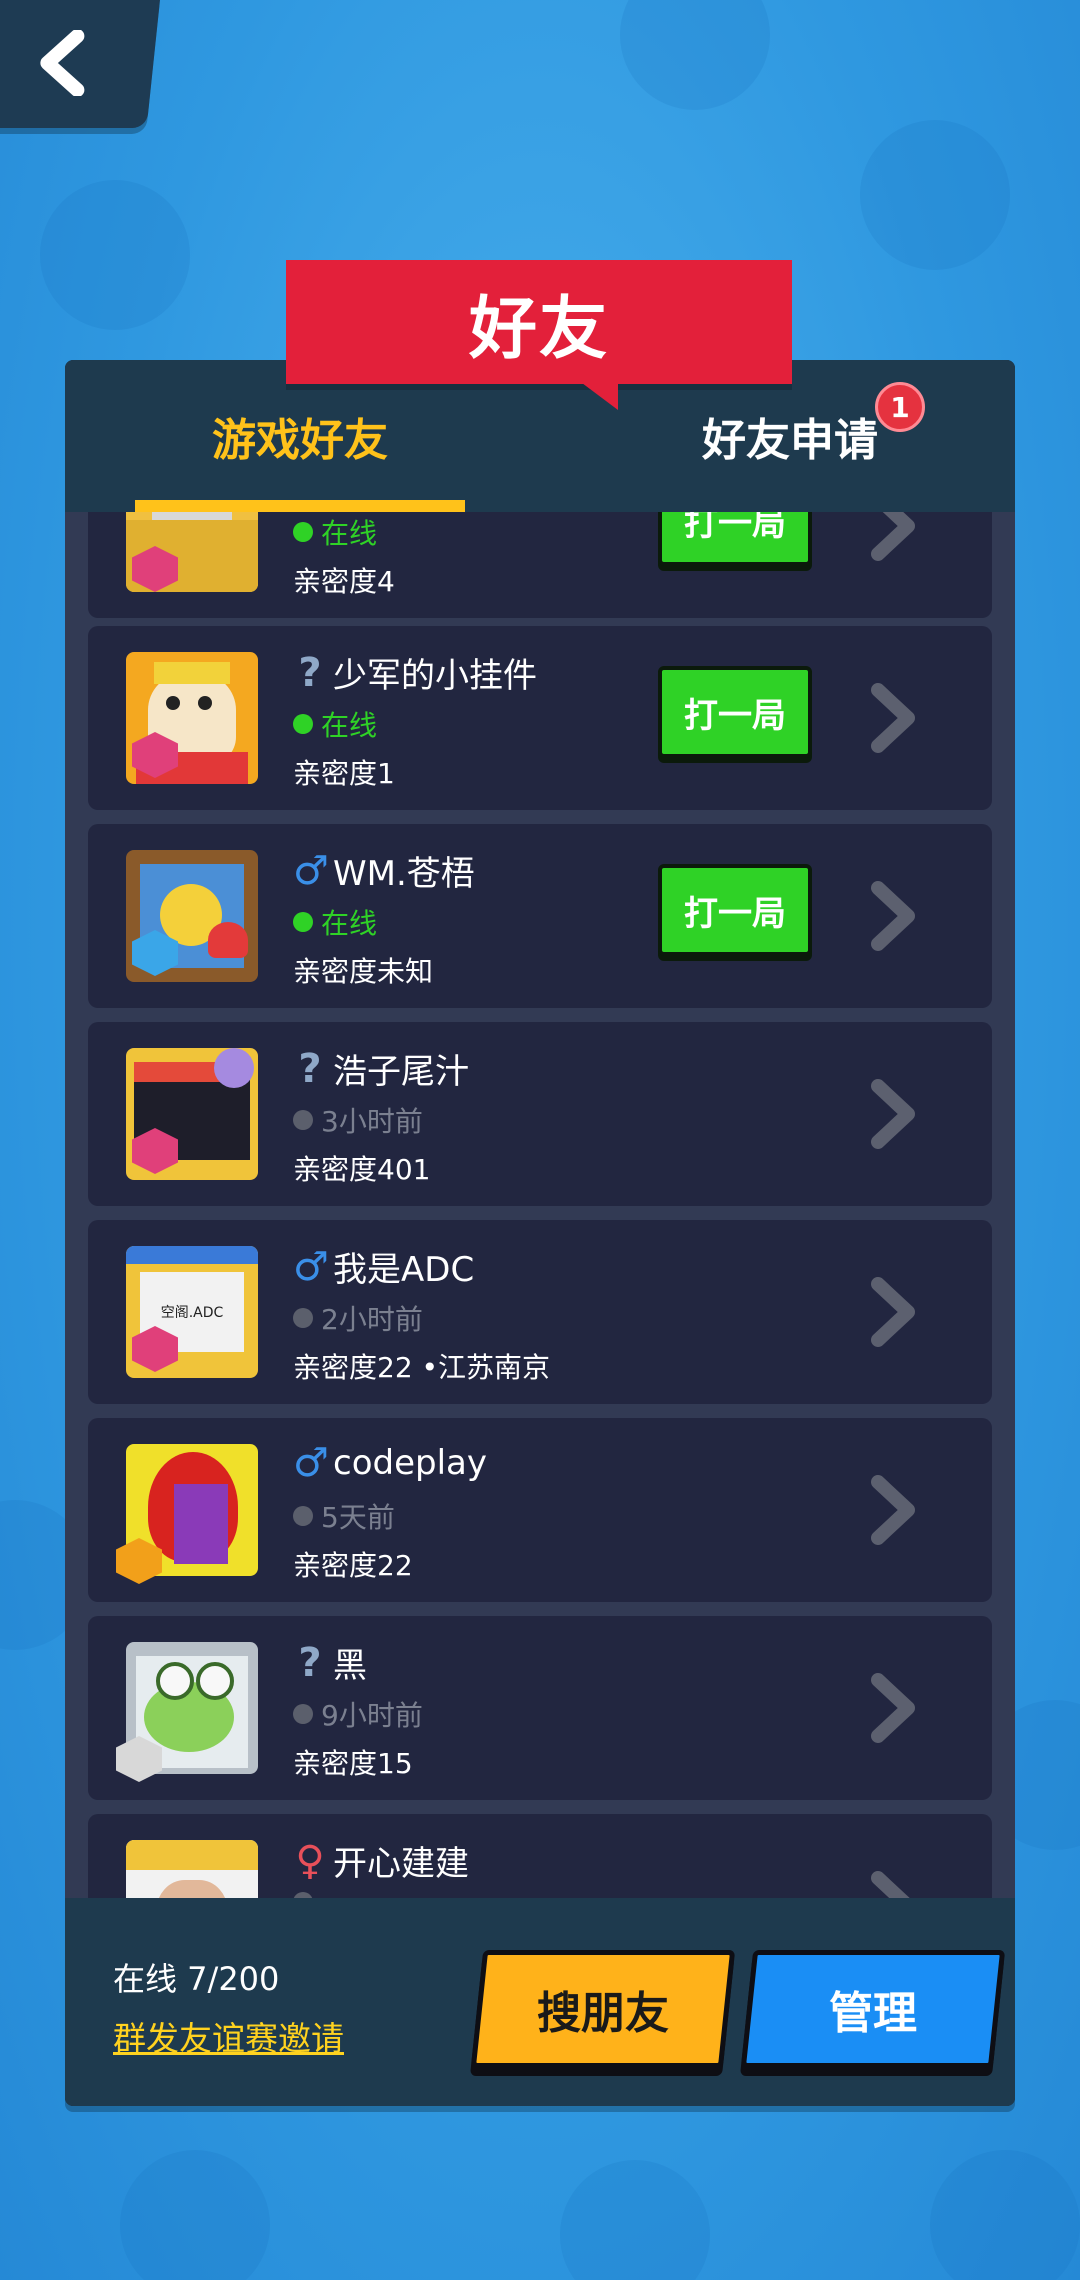 Image resolution: width=1080 pixels, height=2280 pixels. What do you see at coordinates (540, 916) in the screenshot?
I see `friend-card: ♂ WM.苍梧 在线 亲密度未知 打一局` at bounding box center [540, 916].